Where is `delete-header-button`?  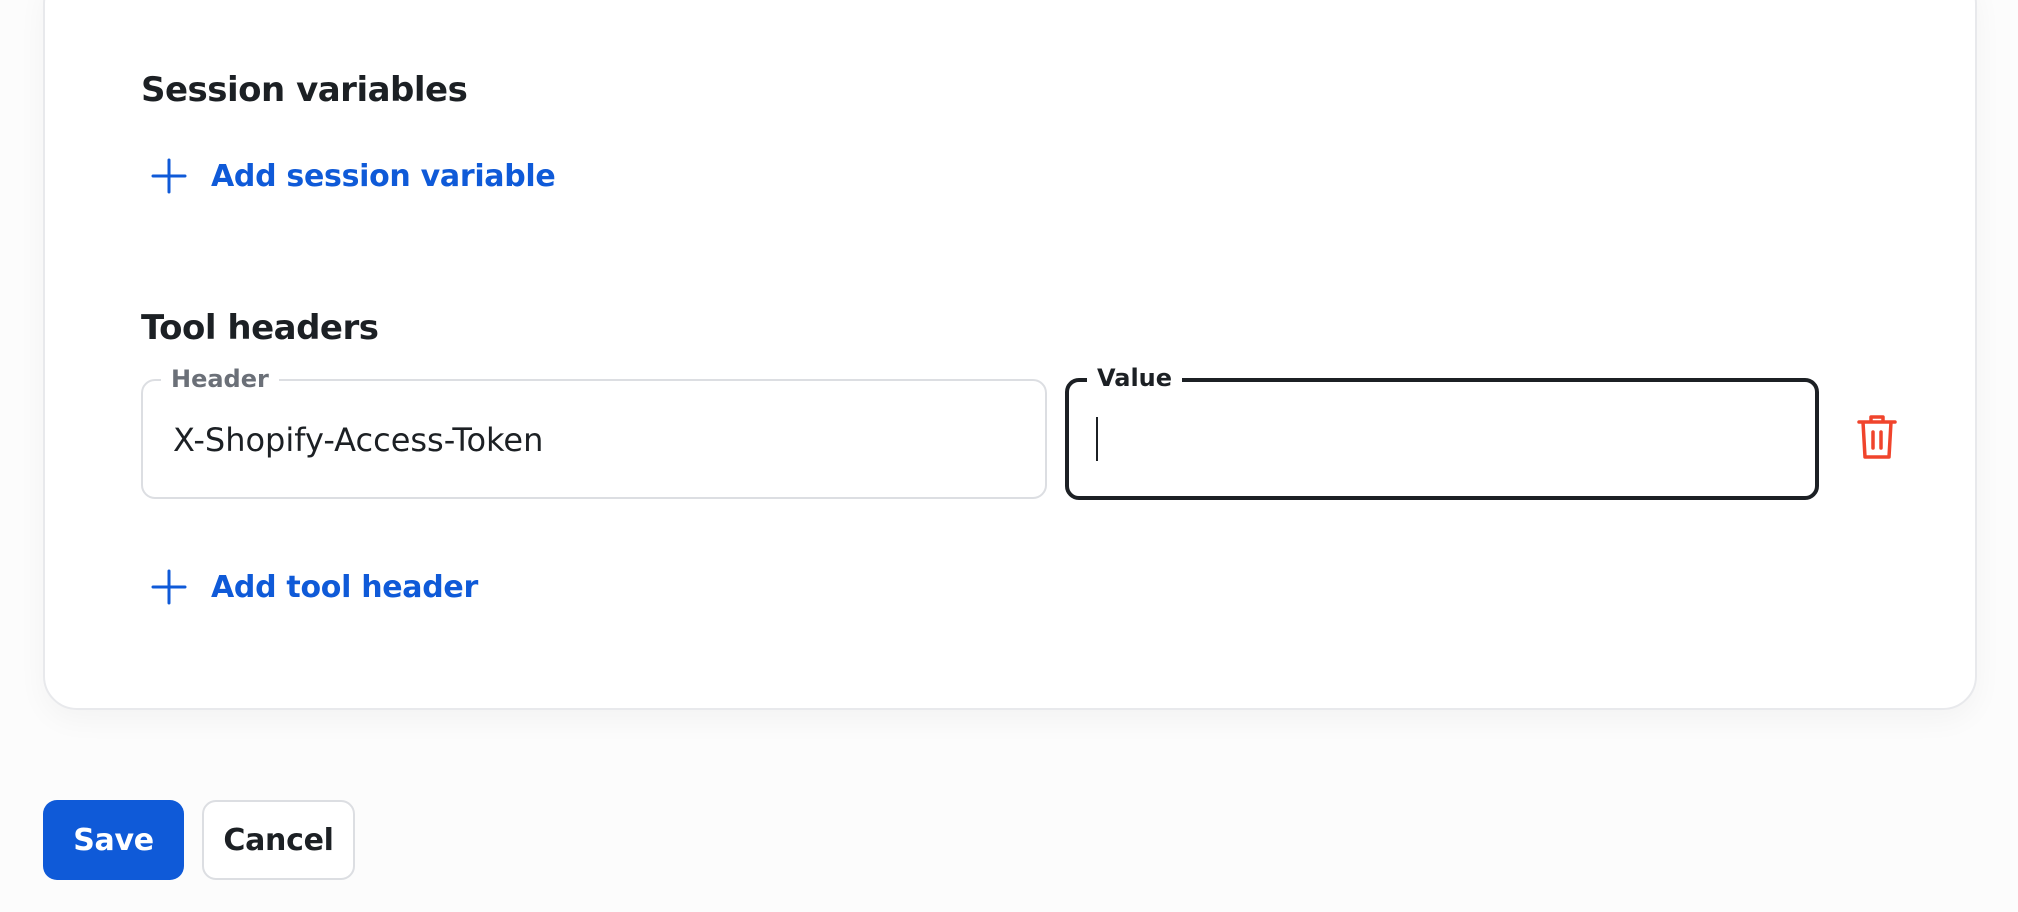
delete-header-button is located at coordinates (1877, 439).